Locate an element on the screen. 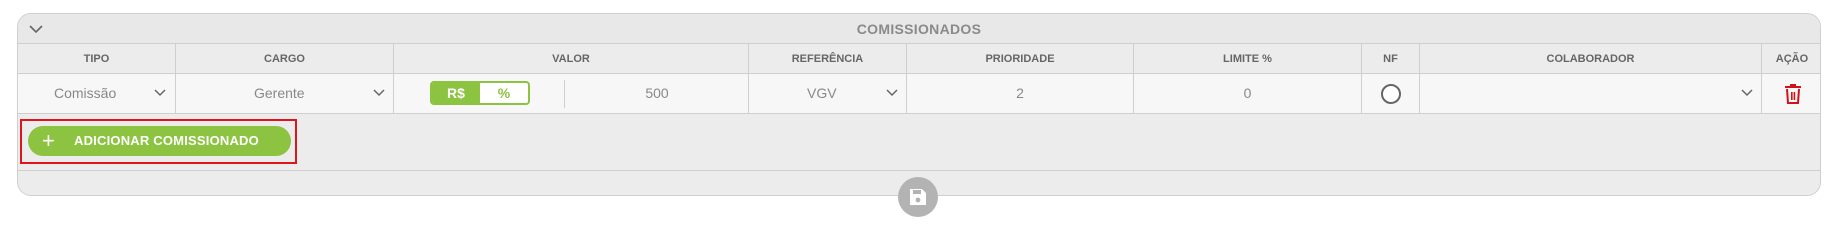  save-button is located at coordinates (918, 197).